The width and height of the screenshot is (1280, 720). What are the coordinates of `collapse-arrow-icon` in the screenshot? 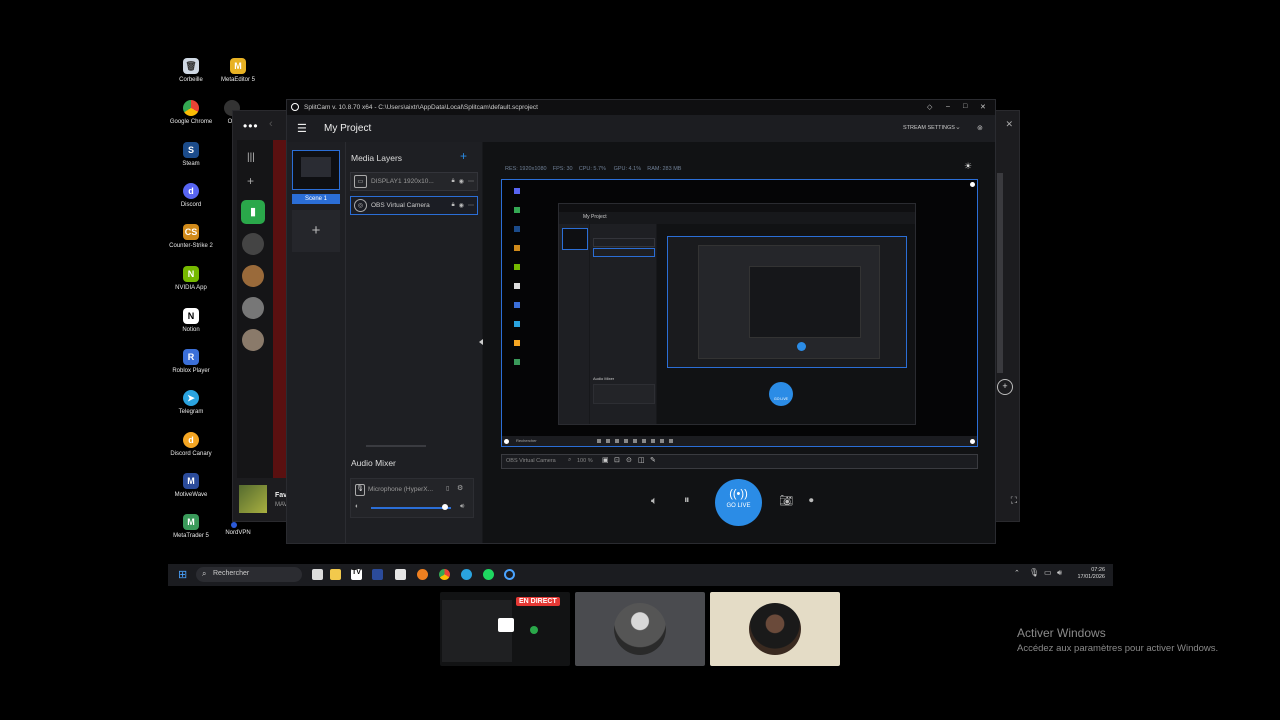 It's located at (481, 342).